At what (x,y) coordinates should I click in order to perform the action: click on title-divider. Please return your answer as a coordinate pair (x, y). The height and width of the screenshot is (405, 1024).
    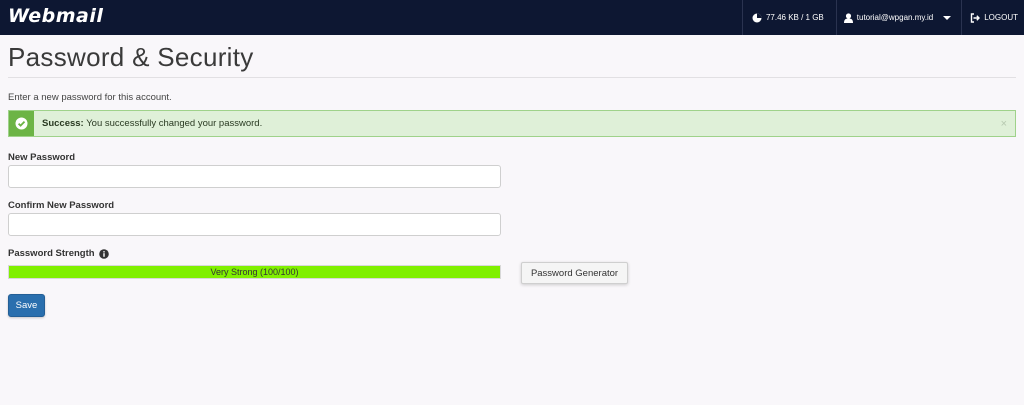
    Looking at the image, I should click on (512, 77).